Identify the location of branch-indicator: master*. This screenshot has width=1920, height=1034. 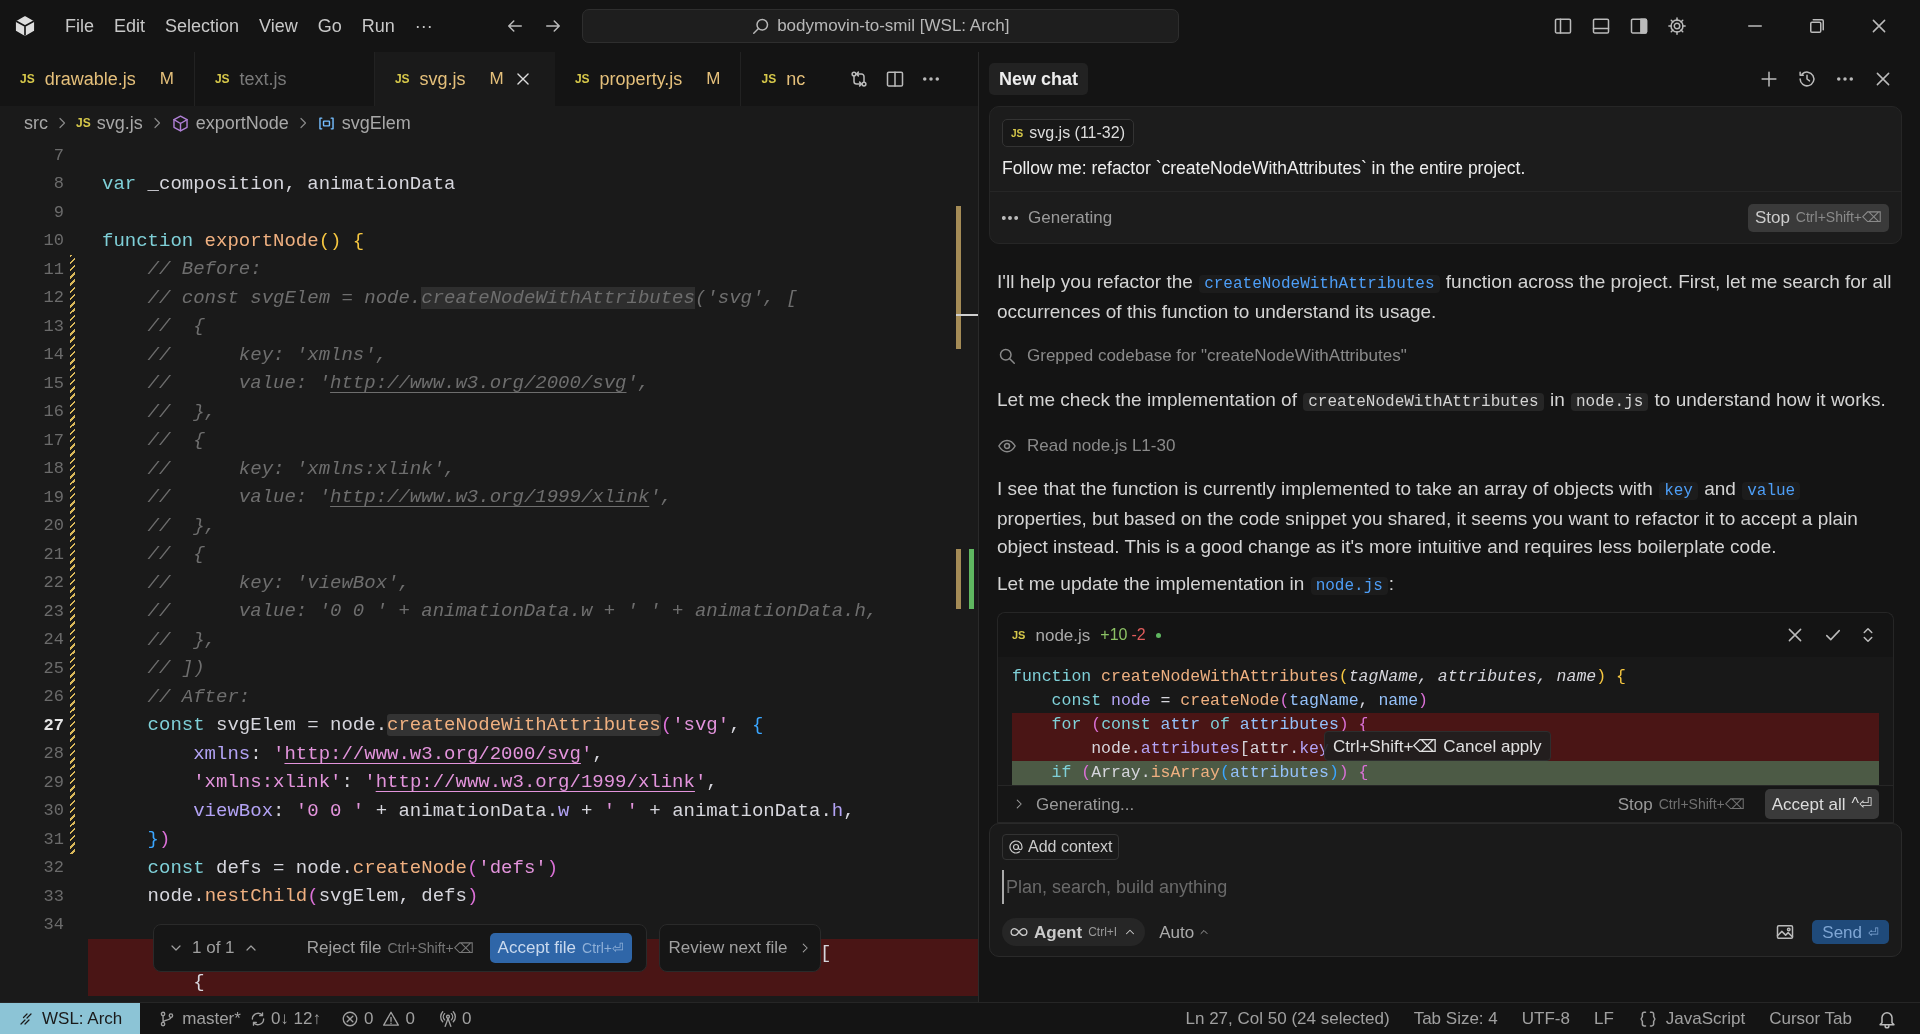
(199, 1018).